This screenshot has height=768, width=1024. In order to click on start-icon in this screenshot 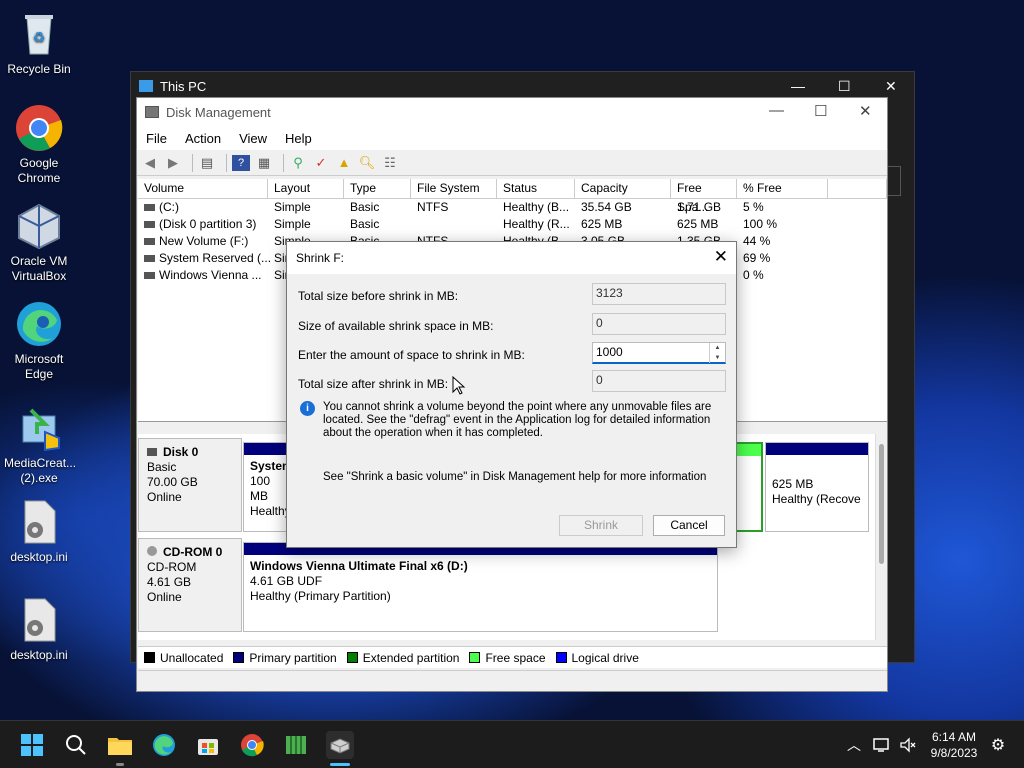, I will do `click(32, 745)`.